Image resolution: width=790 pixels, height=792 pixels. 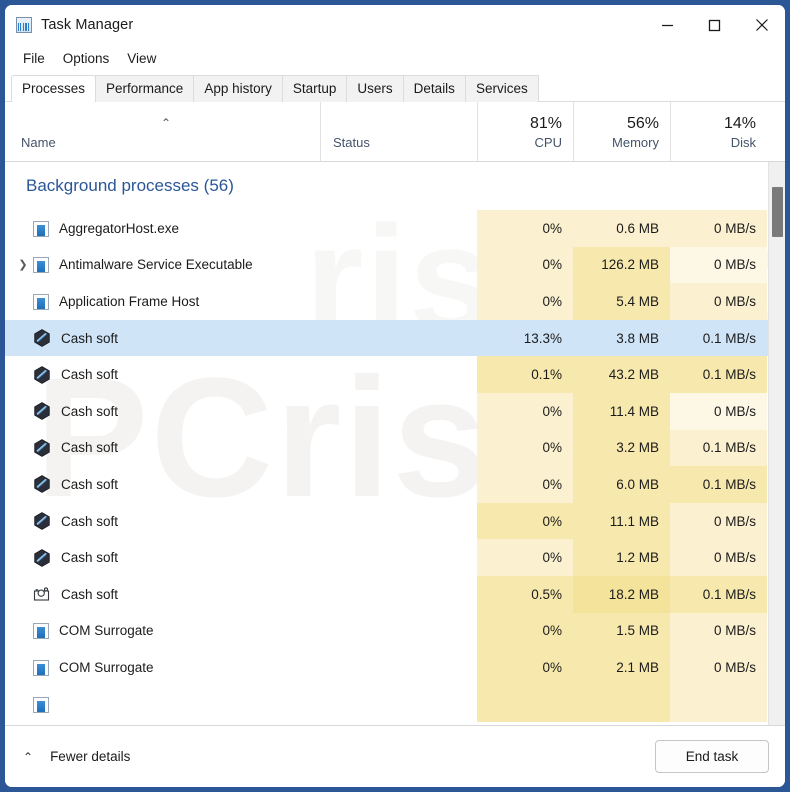 I want to click on cell-cpu, so click(x=525, y=704).